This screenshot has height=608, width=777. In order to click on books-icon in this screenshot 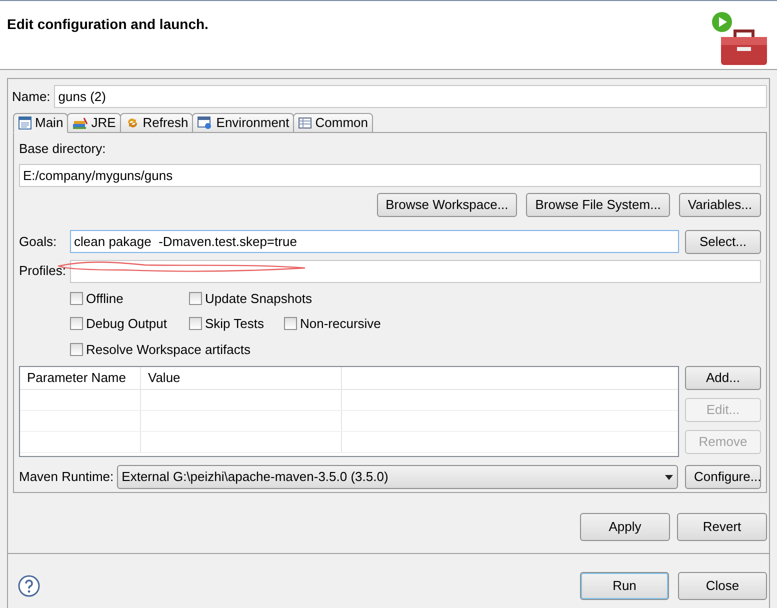, I will do `click(80, 123)`.